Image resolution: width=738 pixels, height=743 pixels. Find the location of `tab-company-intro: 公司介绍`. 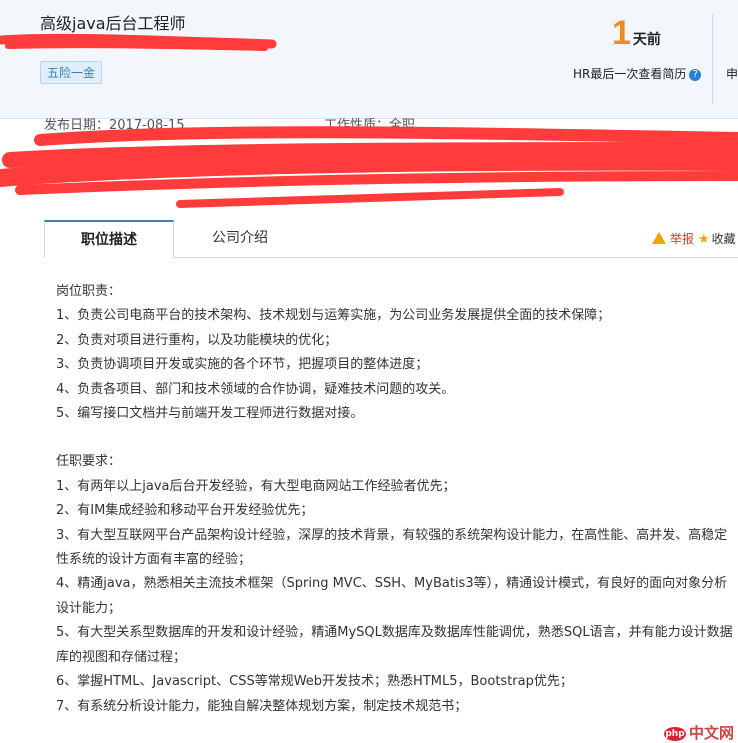

tab-company-intro: 公司介绍 is located at coordinates (240, 238).